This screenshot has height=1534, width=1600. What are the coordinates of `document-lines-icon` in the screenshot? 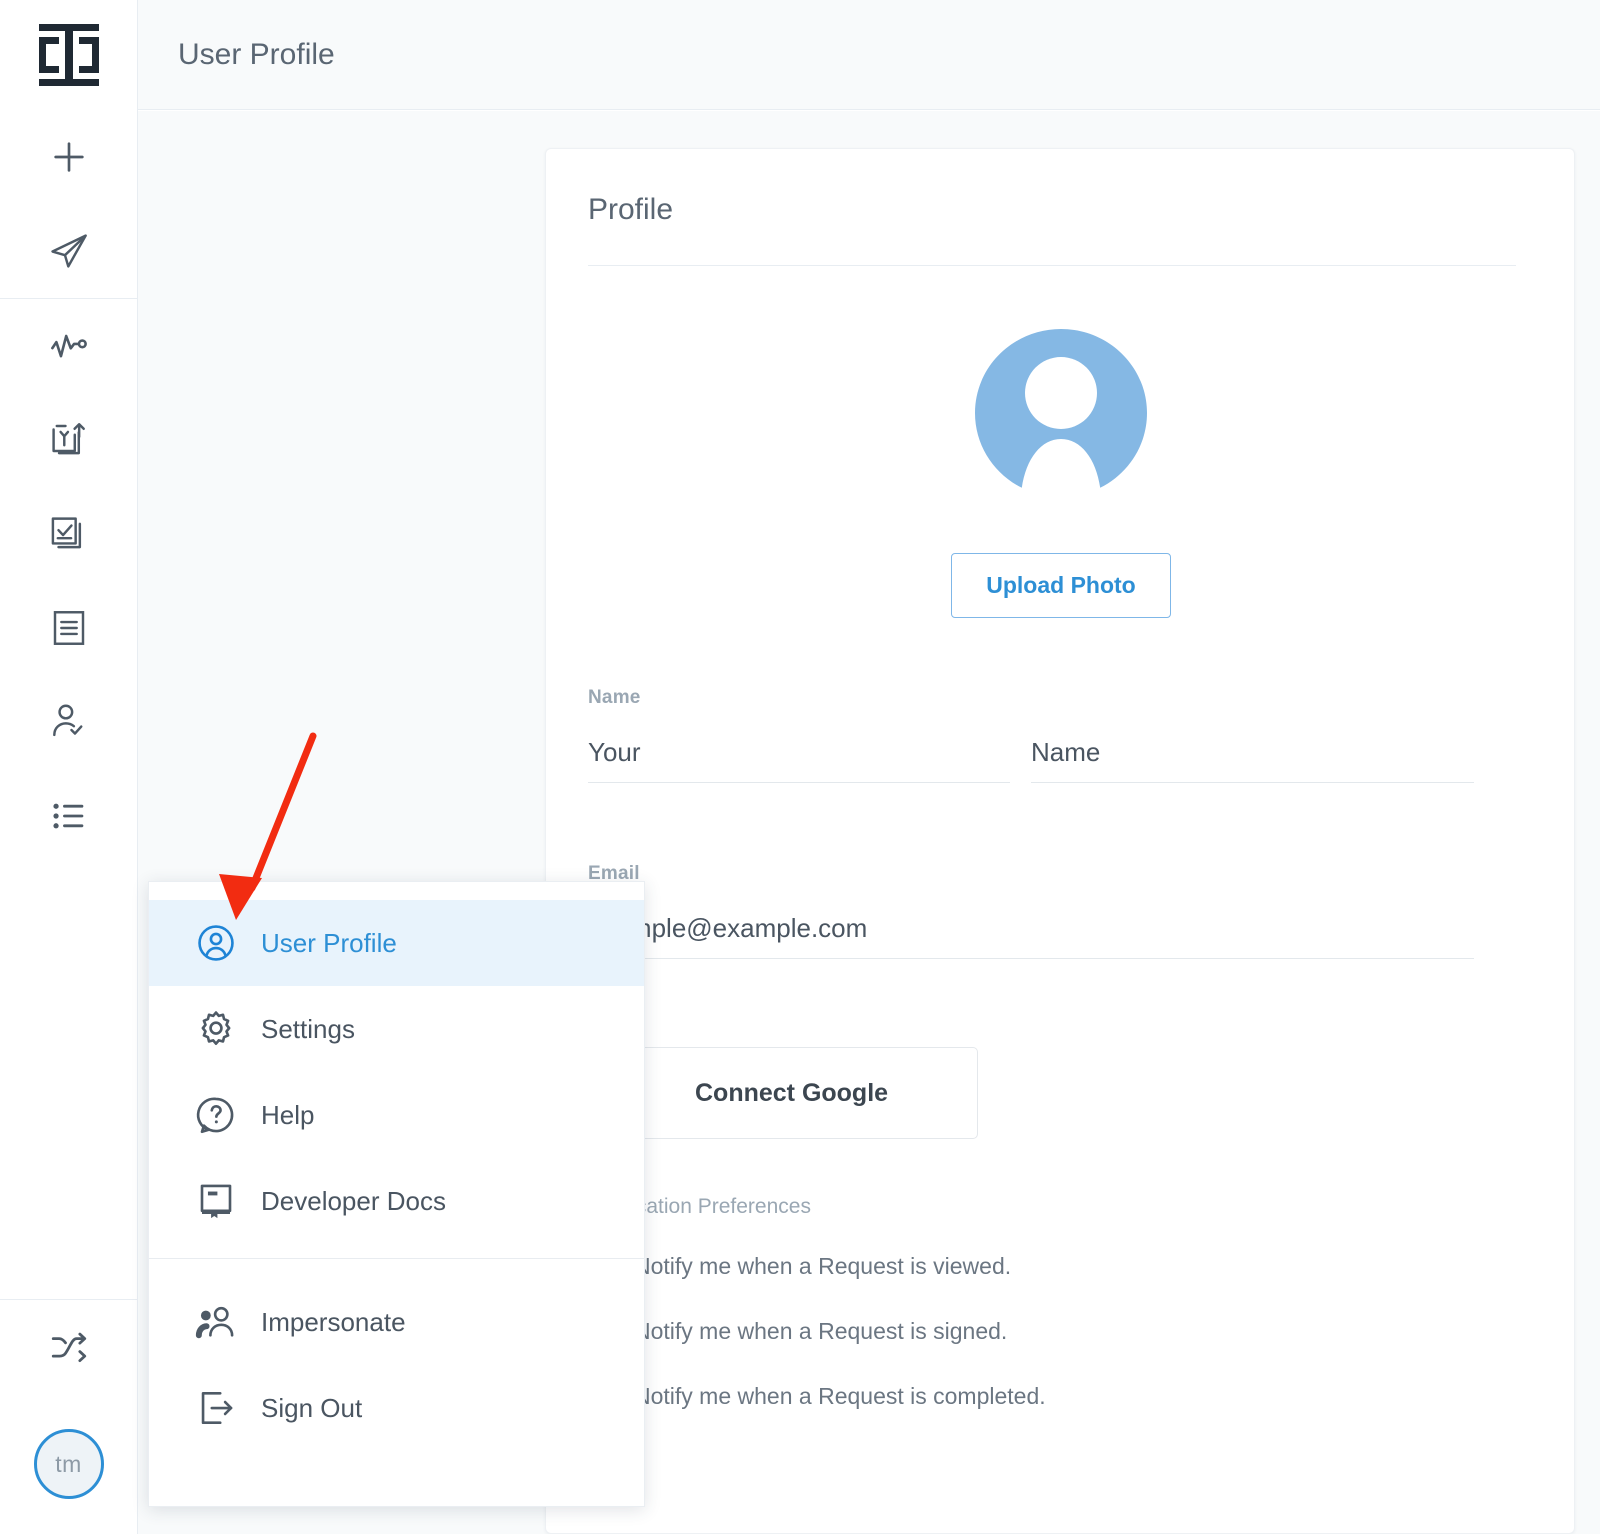 It's located at (68, 628).